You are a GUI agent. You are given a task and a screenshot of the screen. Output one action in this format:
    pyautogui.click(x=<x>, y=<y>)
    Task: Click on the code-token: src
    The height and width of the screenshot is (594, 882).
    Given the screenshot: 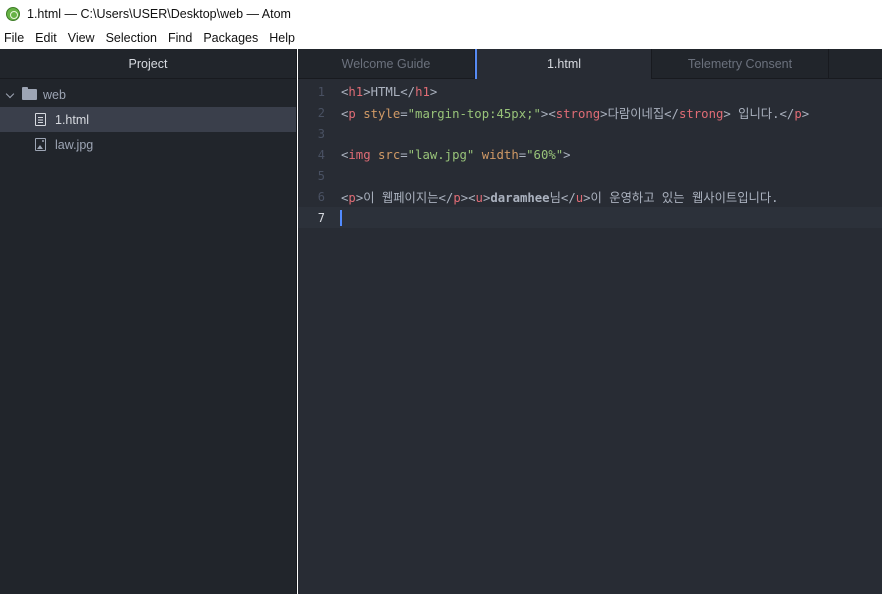 What is the action you would take?
    pyautogui.click(x=389, y=154)
    